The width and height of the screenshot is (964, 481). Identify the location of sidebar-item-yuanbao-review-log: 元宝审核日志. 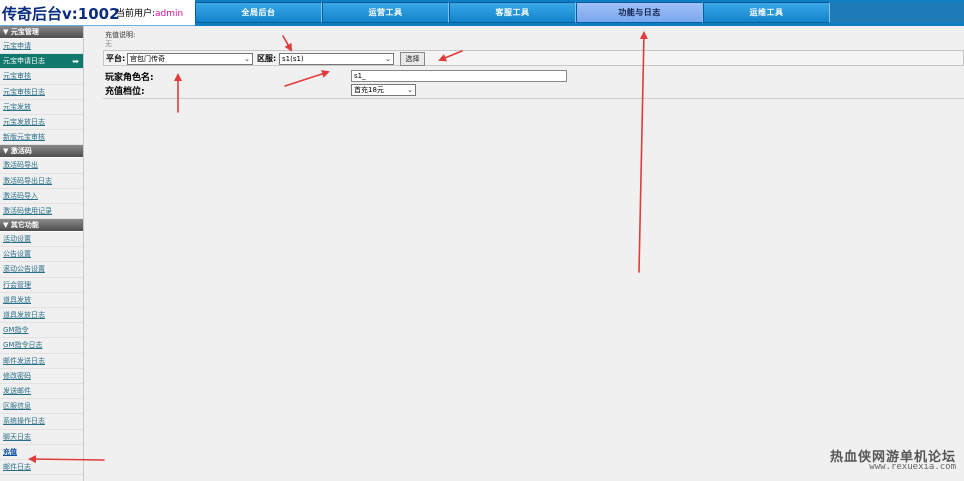
(41, 92).